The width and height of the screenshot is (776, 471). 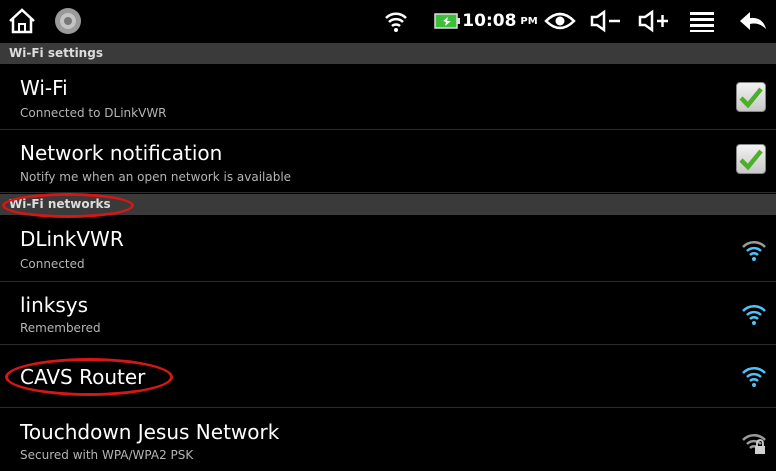 What do you see at coordinates (22, 21) in the screenshot?
I see `home-icon` at bounding box center [22, 21].